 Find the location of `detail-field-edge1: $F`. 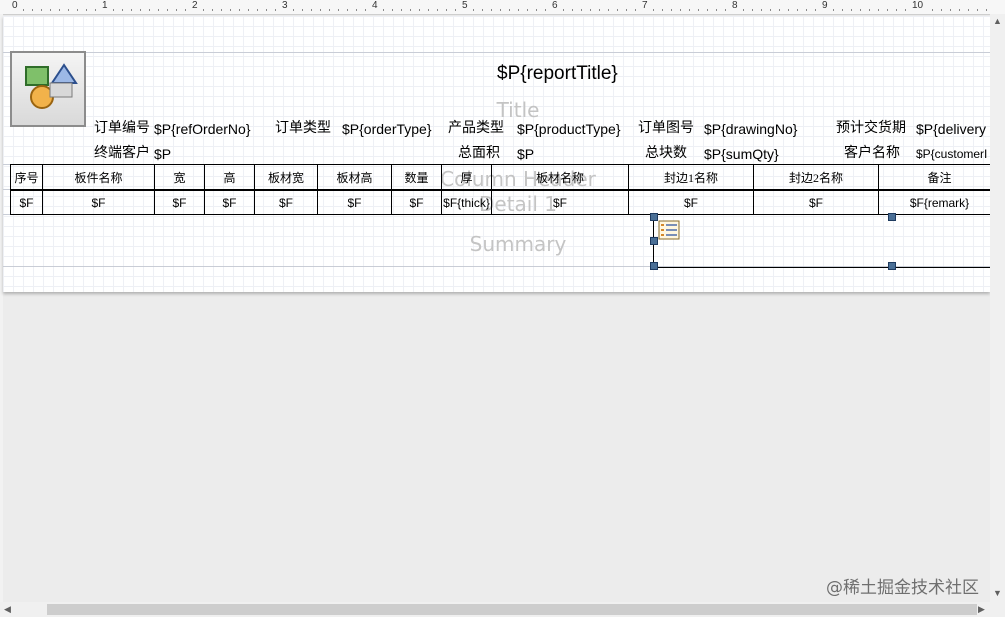

detail-field-edge1: $F is located at coordinates (691, 202).